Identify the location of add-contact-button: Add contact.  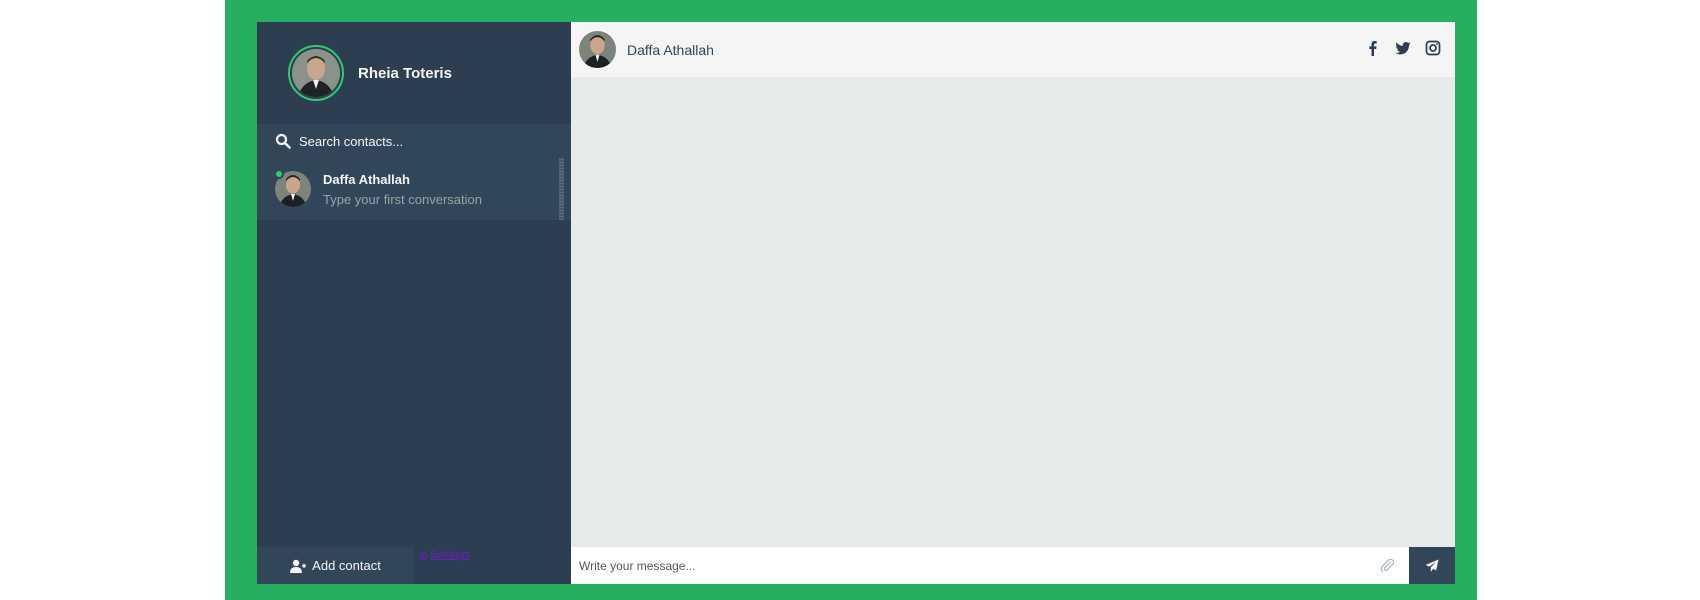
(335, 565).